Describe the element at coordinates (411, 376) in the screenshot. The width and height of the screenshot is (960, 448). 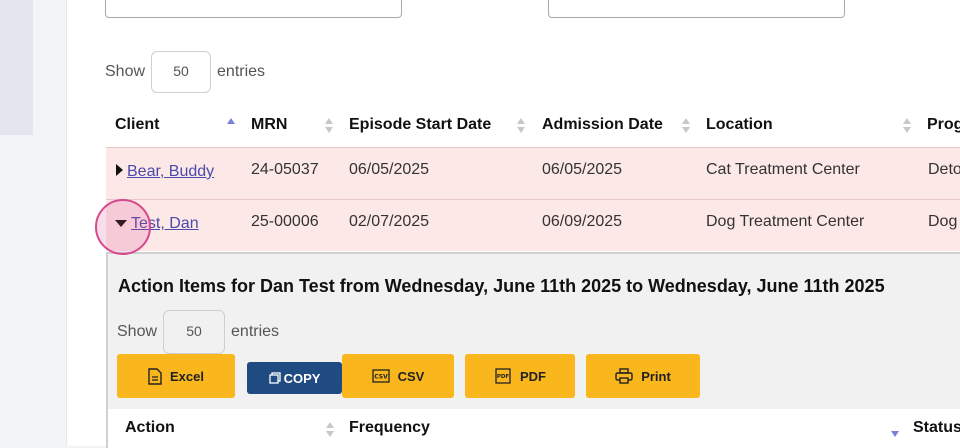
I see `csv-button-label: CSV` at that location.